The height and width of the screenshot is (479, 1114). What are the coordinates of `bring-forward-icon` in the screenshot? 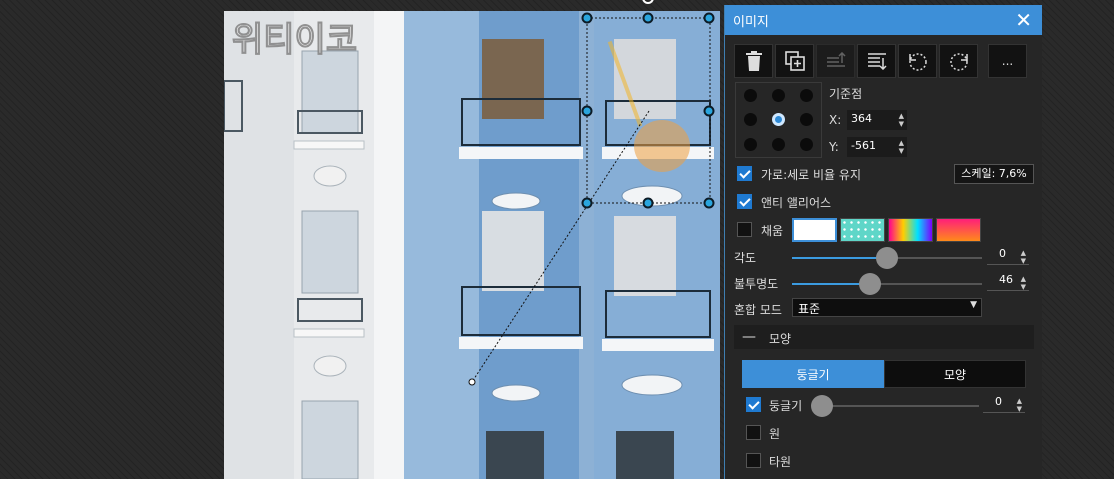 It's located at (836, 59).